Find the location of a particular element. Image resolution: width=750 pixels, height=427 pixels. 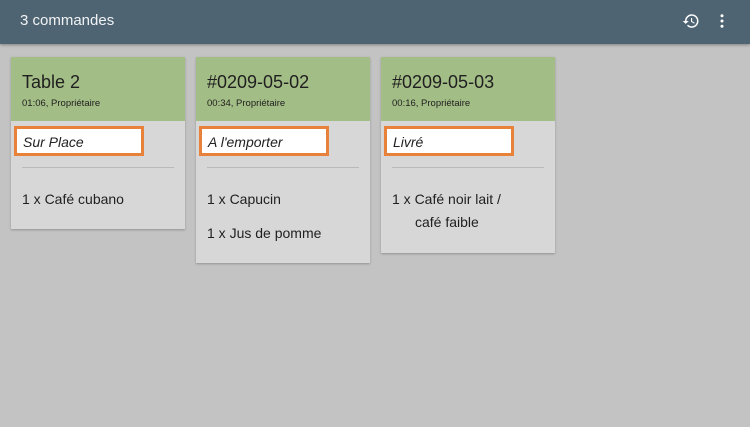

order-card-header: Table 2 01:06, Propriétaire is located at coordinates (98, 89).